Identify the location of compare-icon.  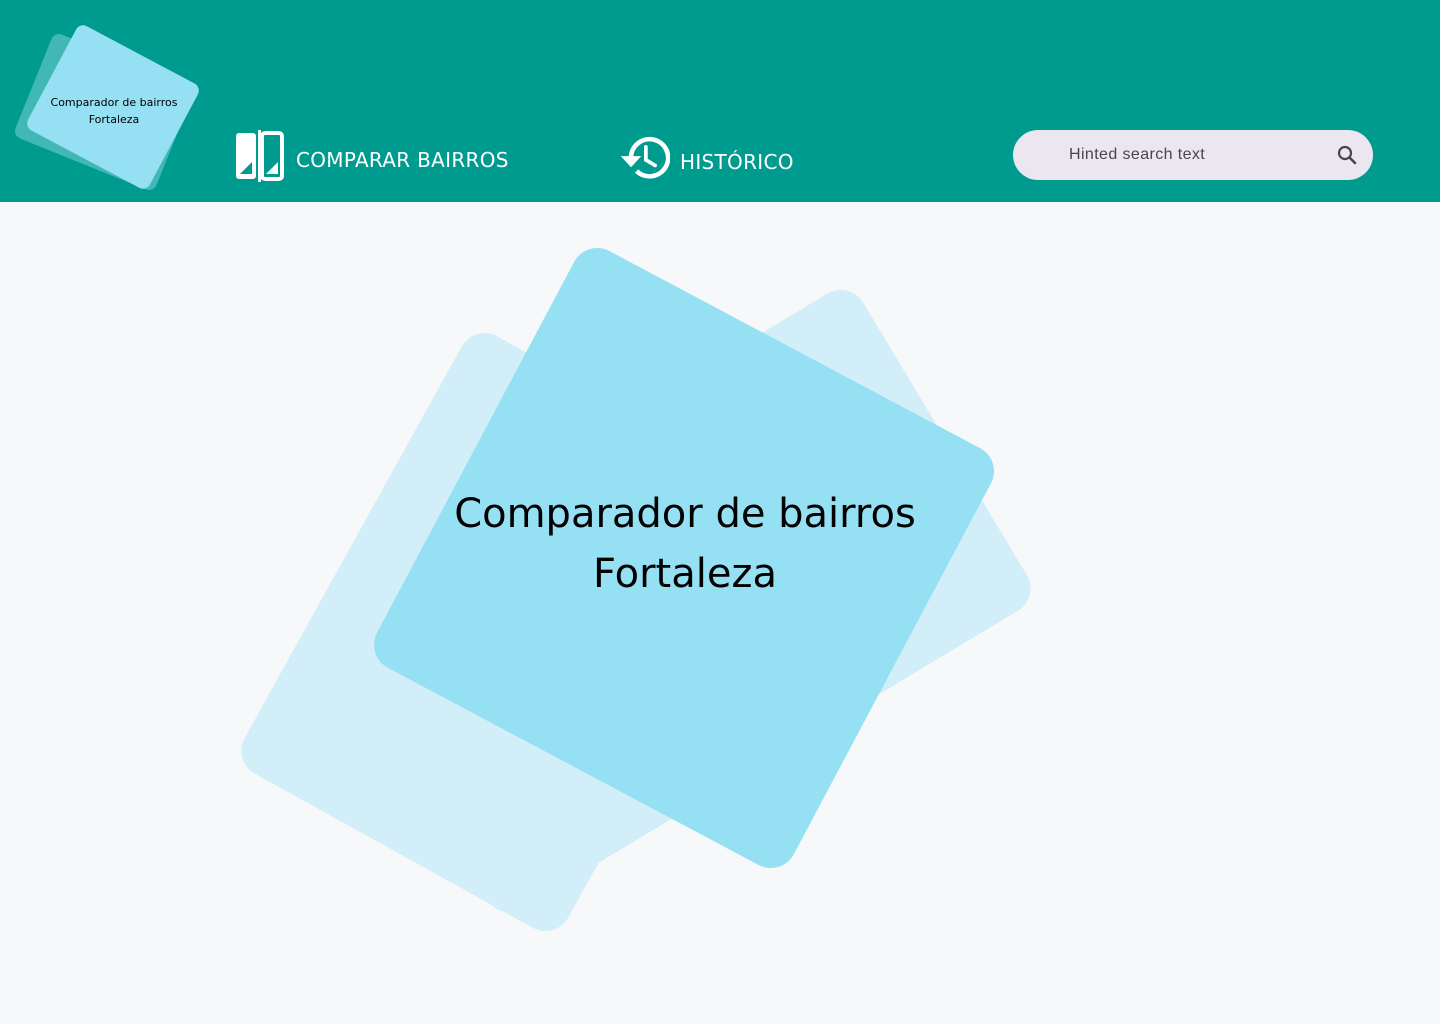
(260, 156).